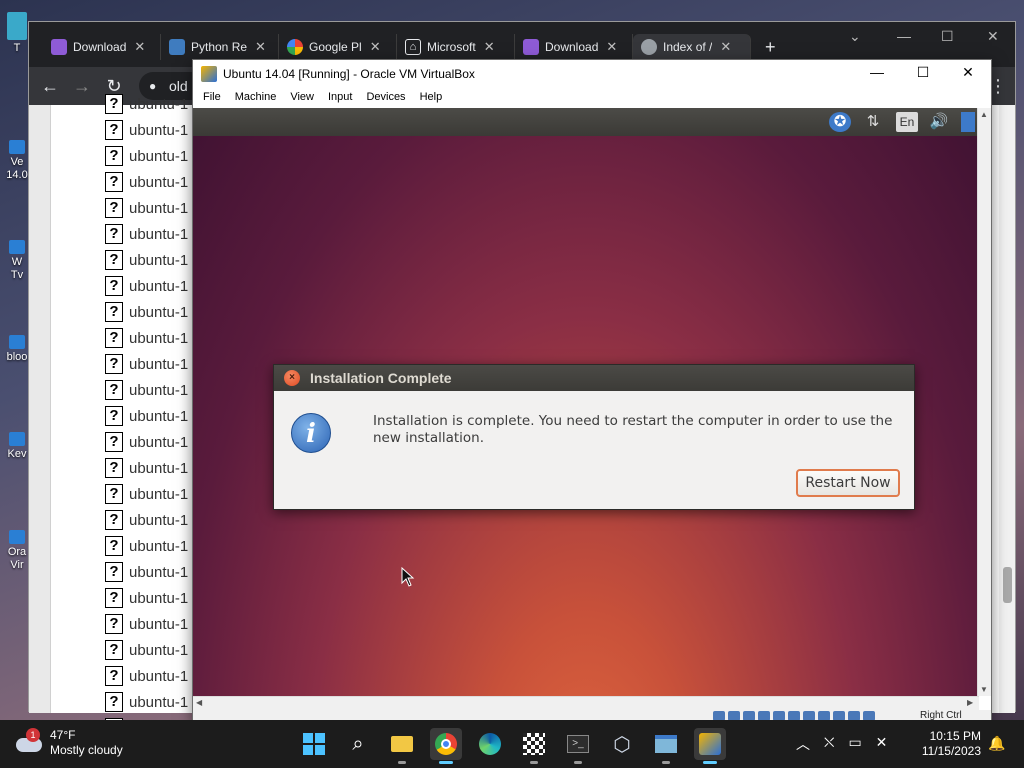 This screenshot has width=1024, height=768. Describe the element at coordinates (456, 47) in the screenshot. I see `browser-tab: ⌂ Microsoft ✕` at that location.